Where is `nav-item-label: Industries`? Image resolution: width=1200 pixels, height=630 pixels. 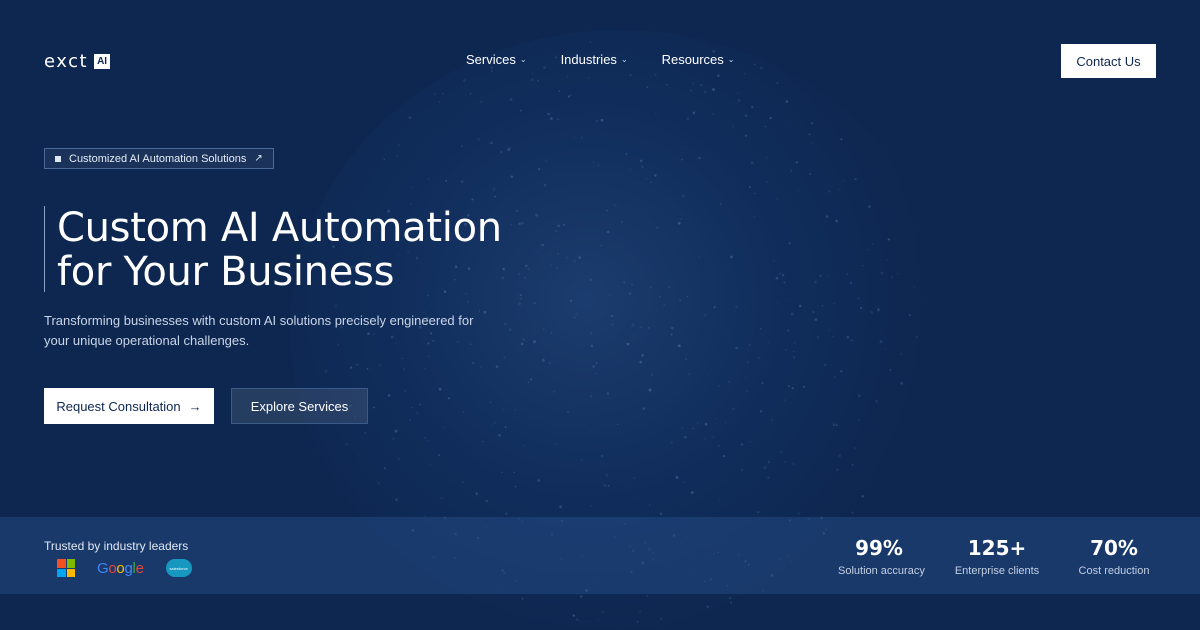
nav-item-label: Industries is located at coordinates (588, 59).